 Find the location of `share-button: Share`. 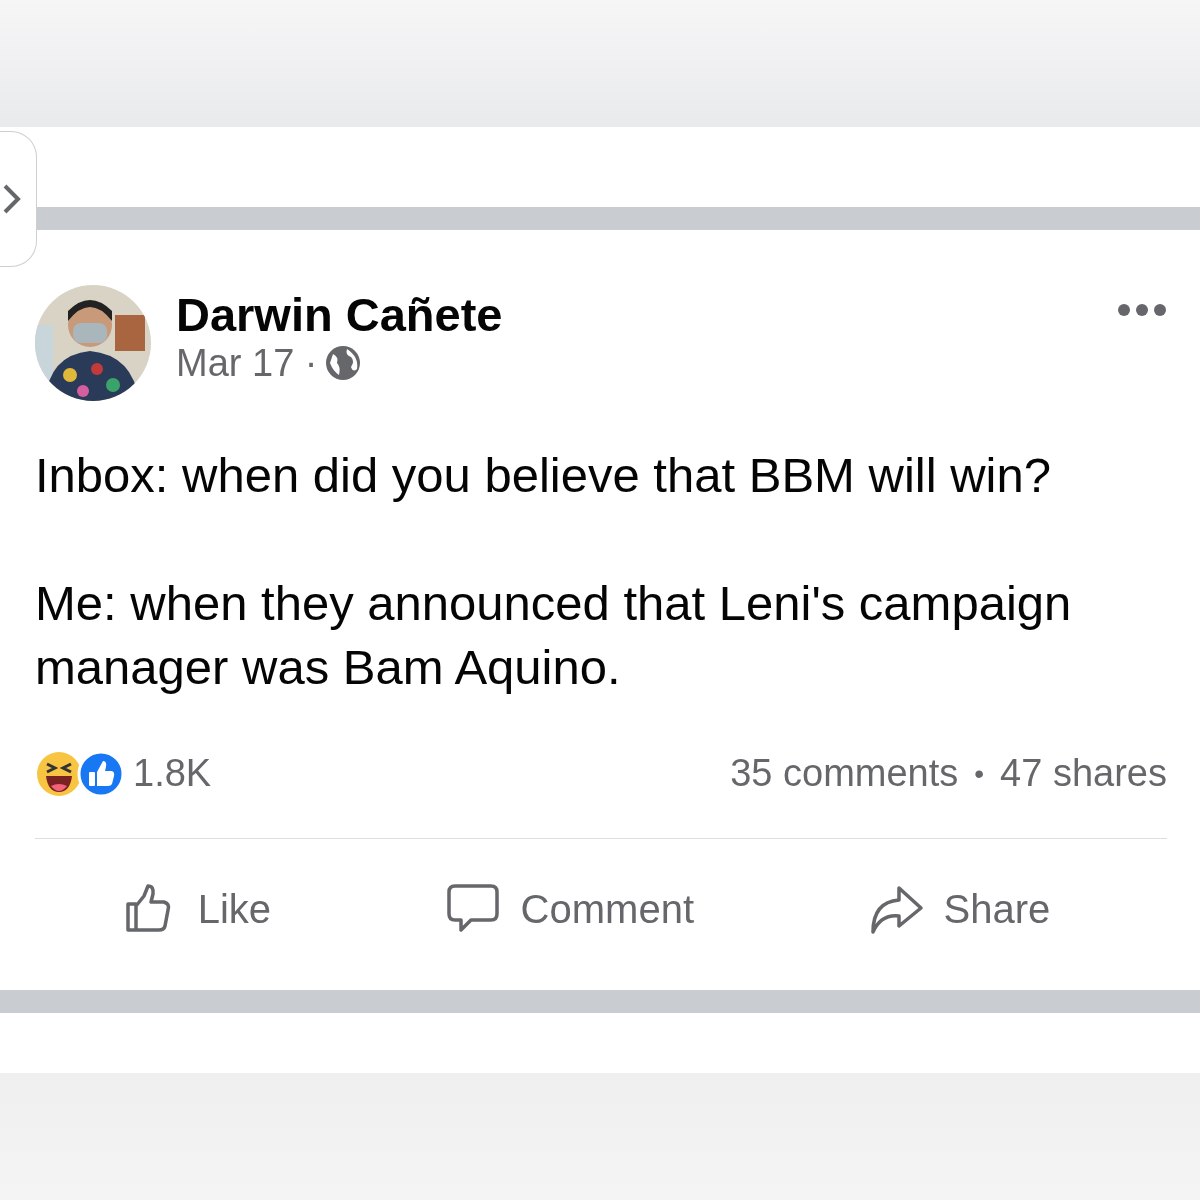

share-button: Share is located at coordinates (959, 909).